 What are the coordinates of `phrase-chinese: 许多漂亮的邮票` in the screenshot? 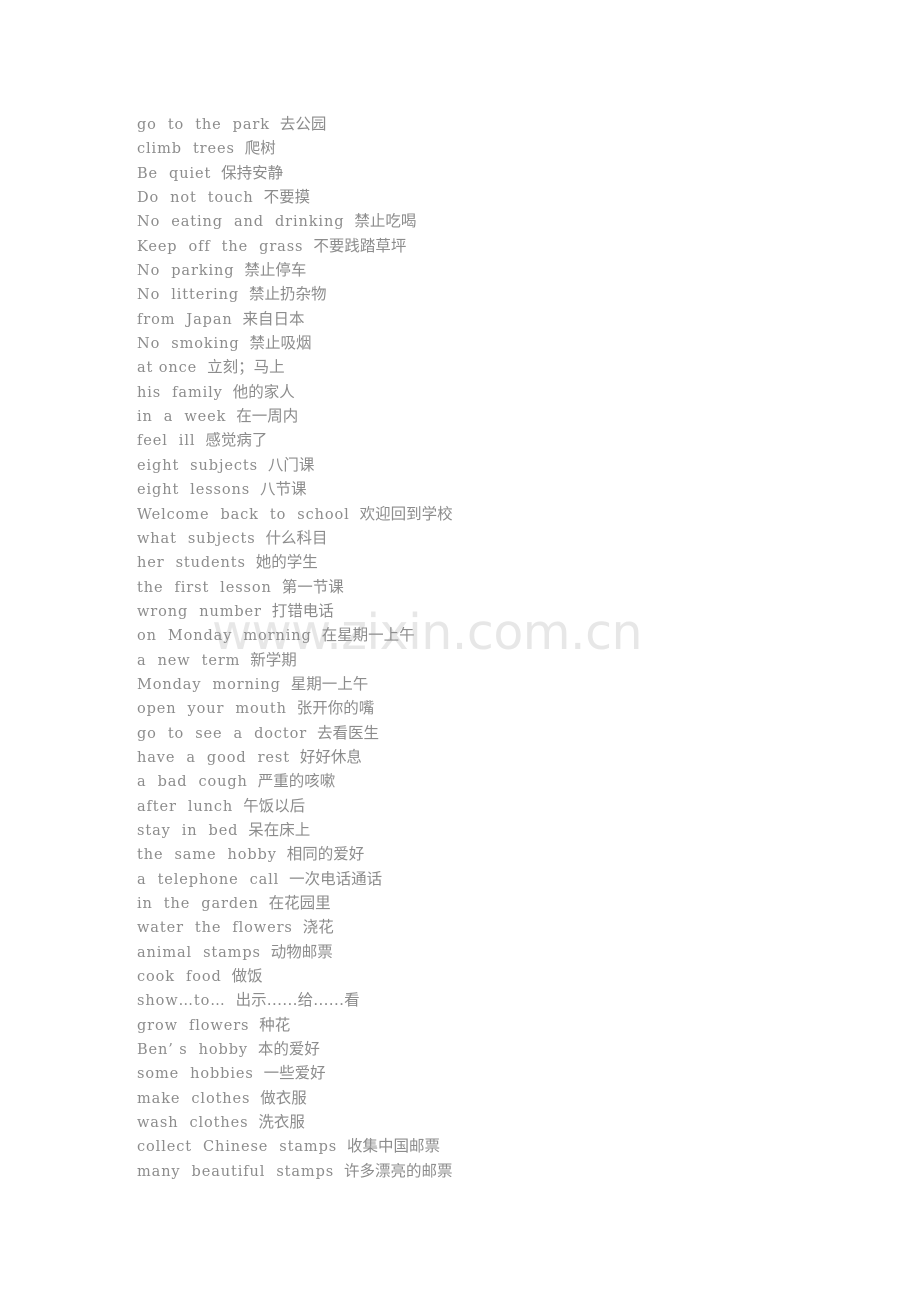 It's located at (398, 1170).